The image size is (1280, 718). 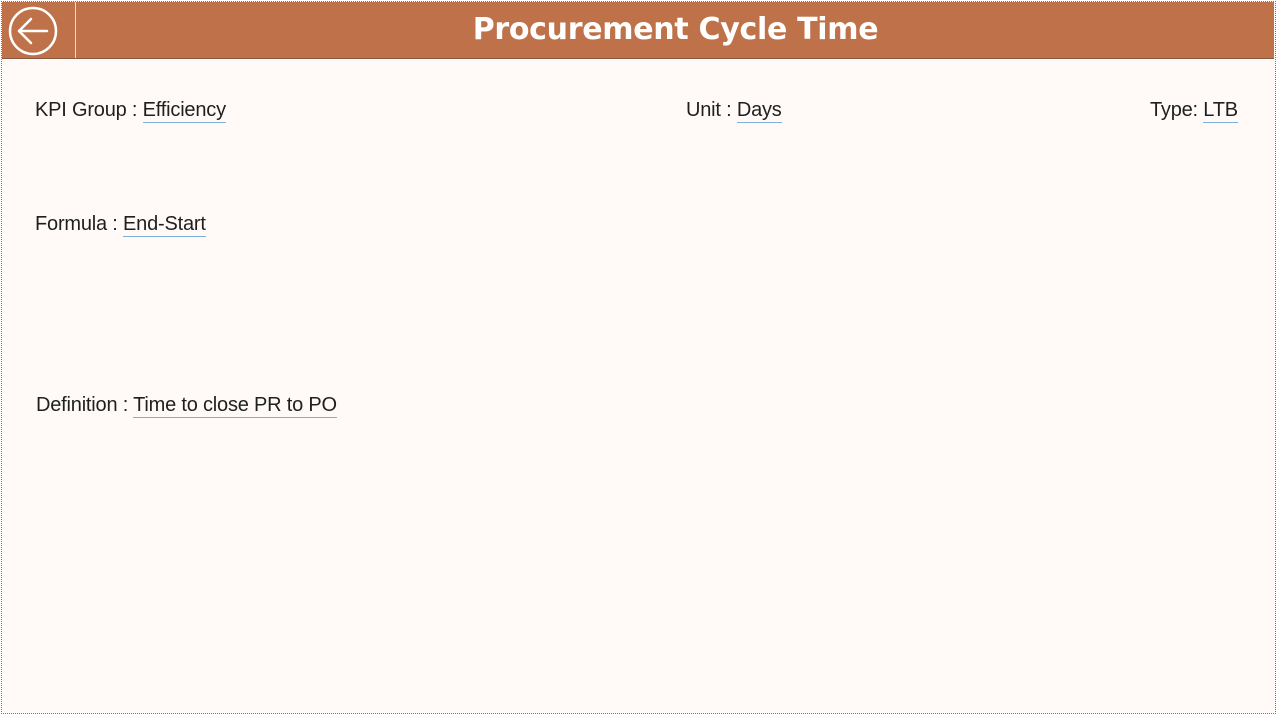 I want to click on unit-label: Unit :, so click(x=711, y=110).